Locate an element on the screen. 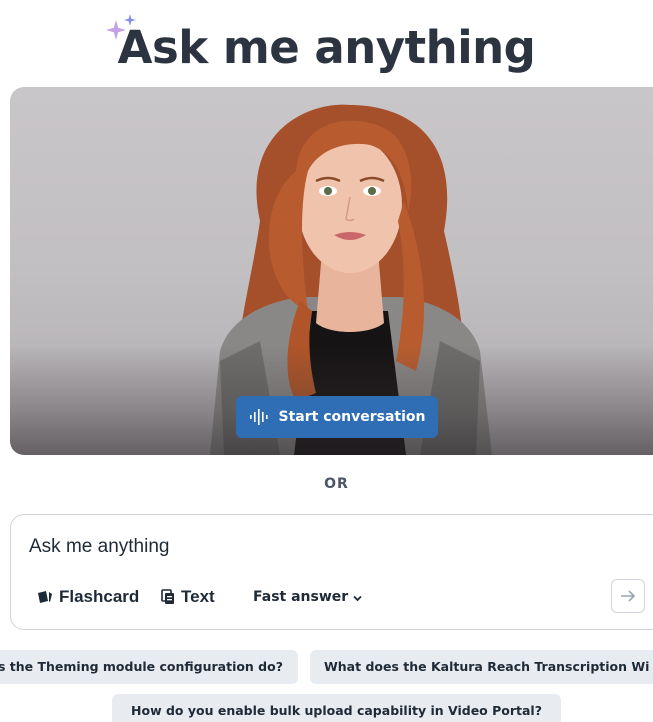 The width and height of the screenshot is (653, 722). text-button: Text is located at coordinates (188, 597).